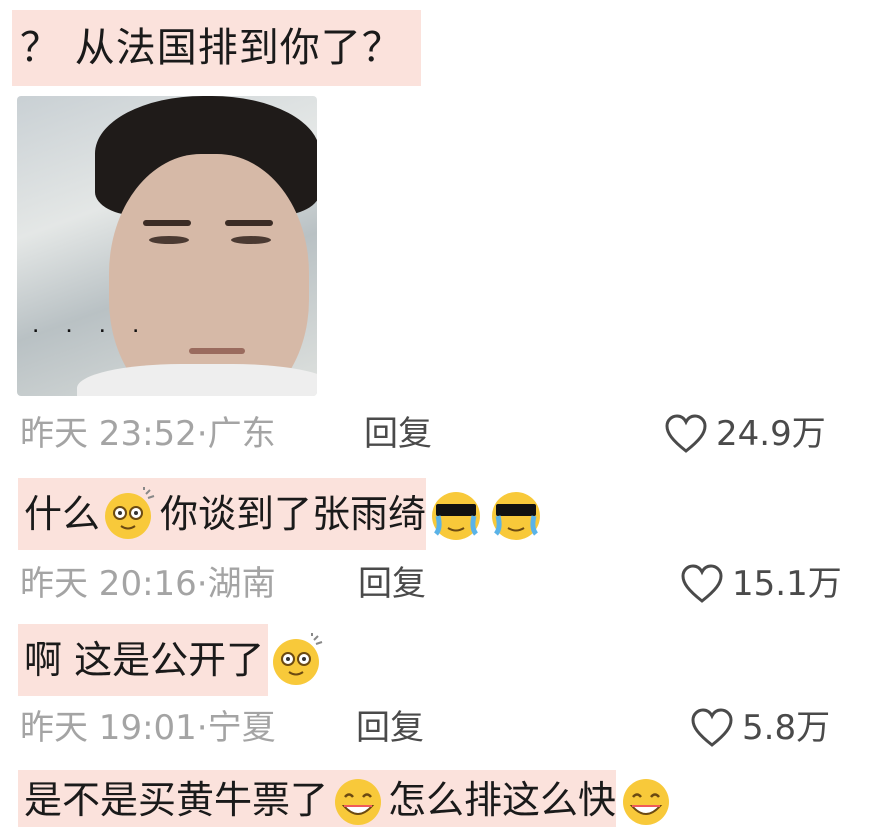 This screenshot has height=827, width=873. I want to click on comment-meta: 昨天 20:16·湖南 回复, so click(223, 584).